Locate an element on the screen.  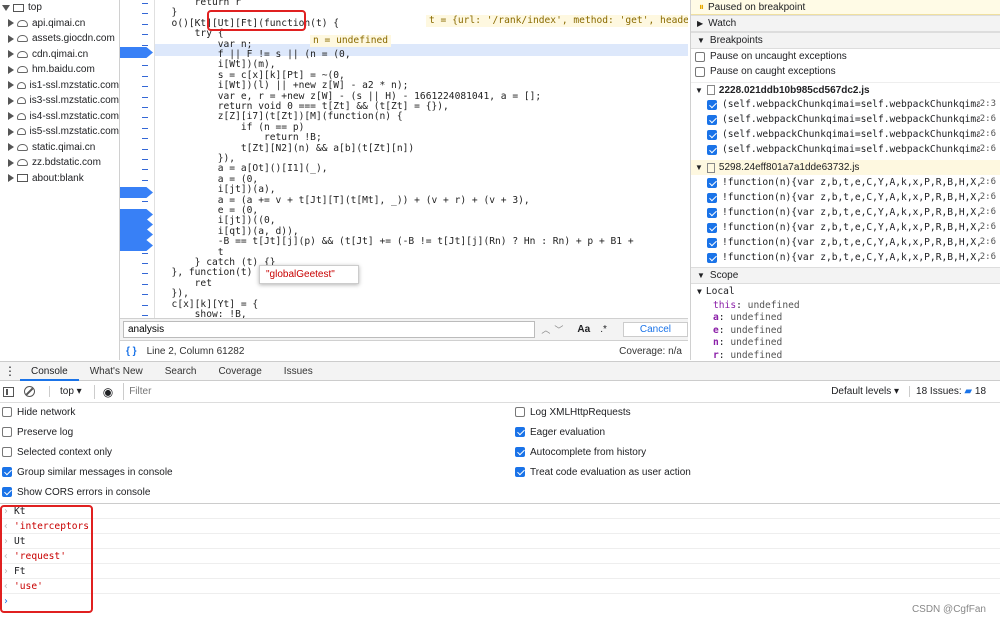
sidebar-toggle-icon is located at coordinates (8, 391).